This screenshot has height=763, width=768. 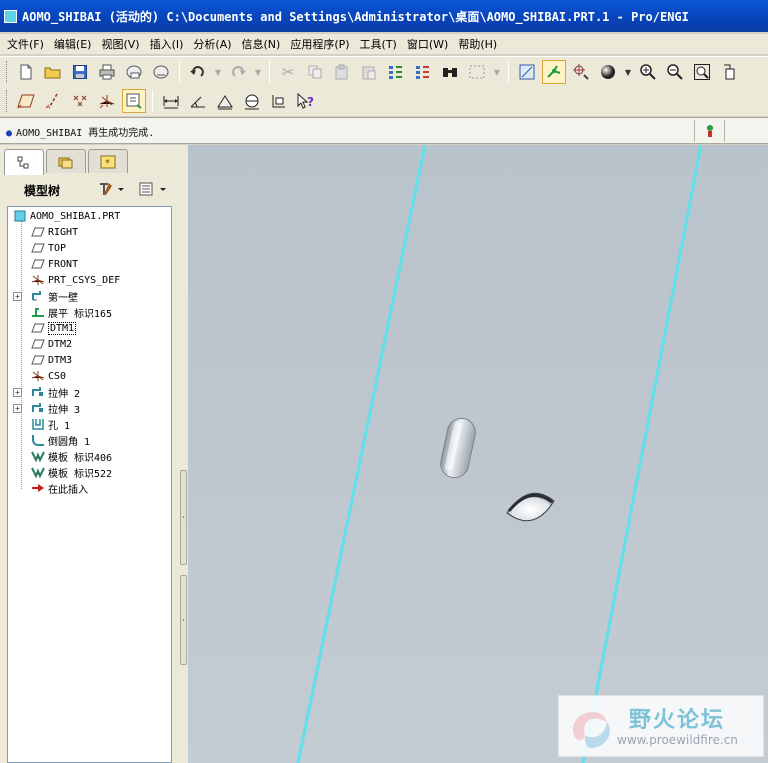 What do you see at coordinates (261, 44) in the screenshot?
I see `menu-info: 信息(N)` at bounding box center [261, 44].